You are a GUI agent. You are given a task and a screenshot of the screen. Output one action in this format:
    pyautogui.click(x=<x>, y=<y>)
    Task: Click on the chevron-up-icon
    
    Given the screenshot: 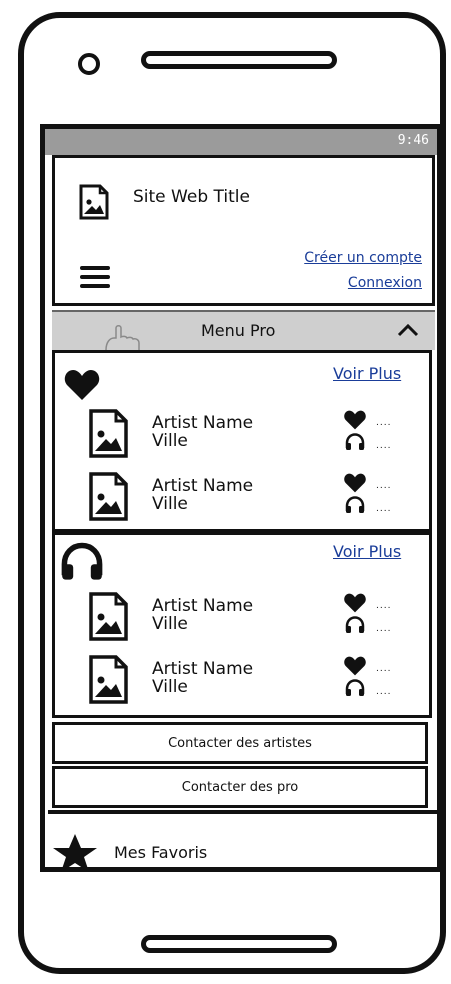 What is the action you would take?
    pyautogui.click(x=408, y=330)
    